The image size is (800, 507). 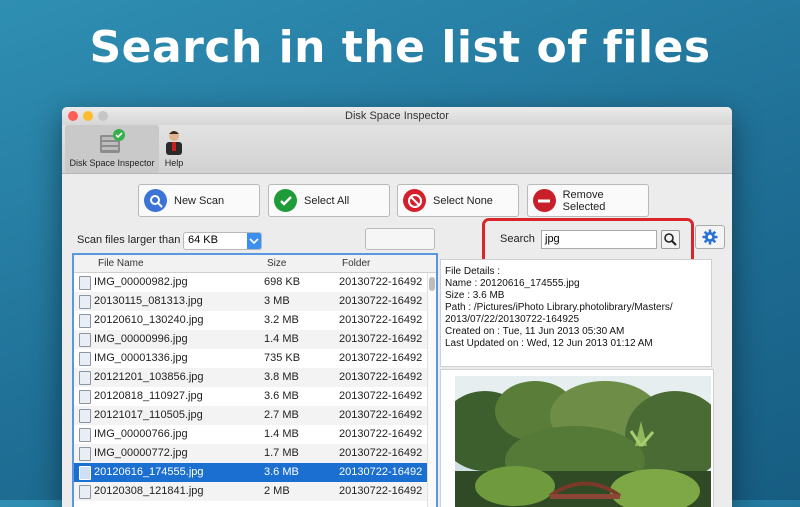 What do you see at coordinates (141, 434) in the screenshot?
I see `cell-file-name: IMG_00000766.jpg` at bounding box center [141, 434].